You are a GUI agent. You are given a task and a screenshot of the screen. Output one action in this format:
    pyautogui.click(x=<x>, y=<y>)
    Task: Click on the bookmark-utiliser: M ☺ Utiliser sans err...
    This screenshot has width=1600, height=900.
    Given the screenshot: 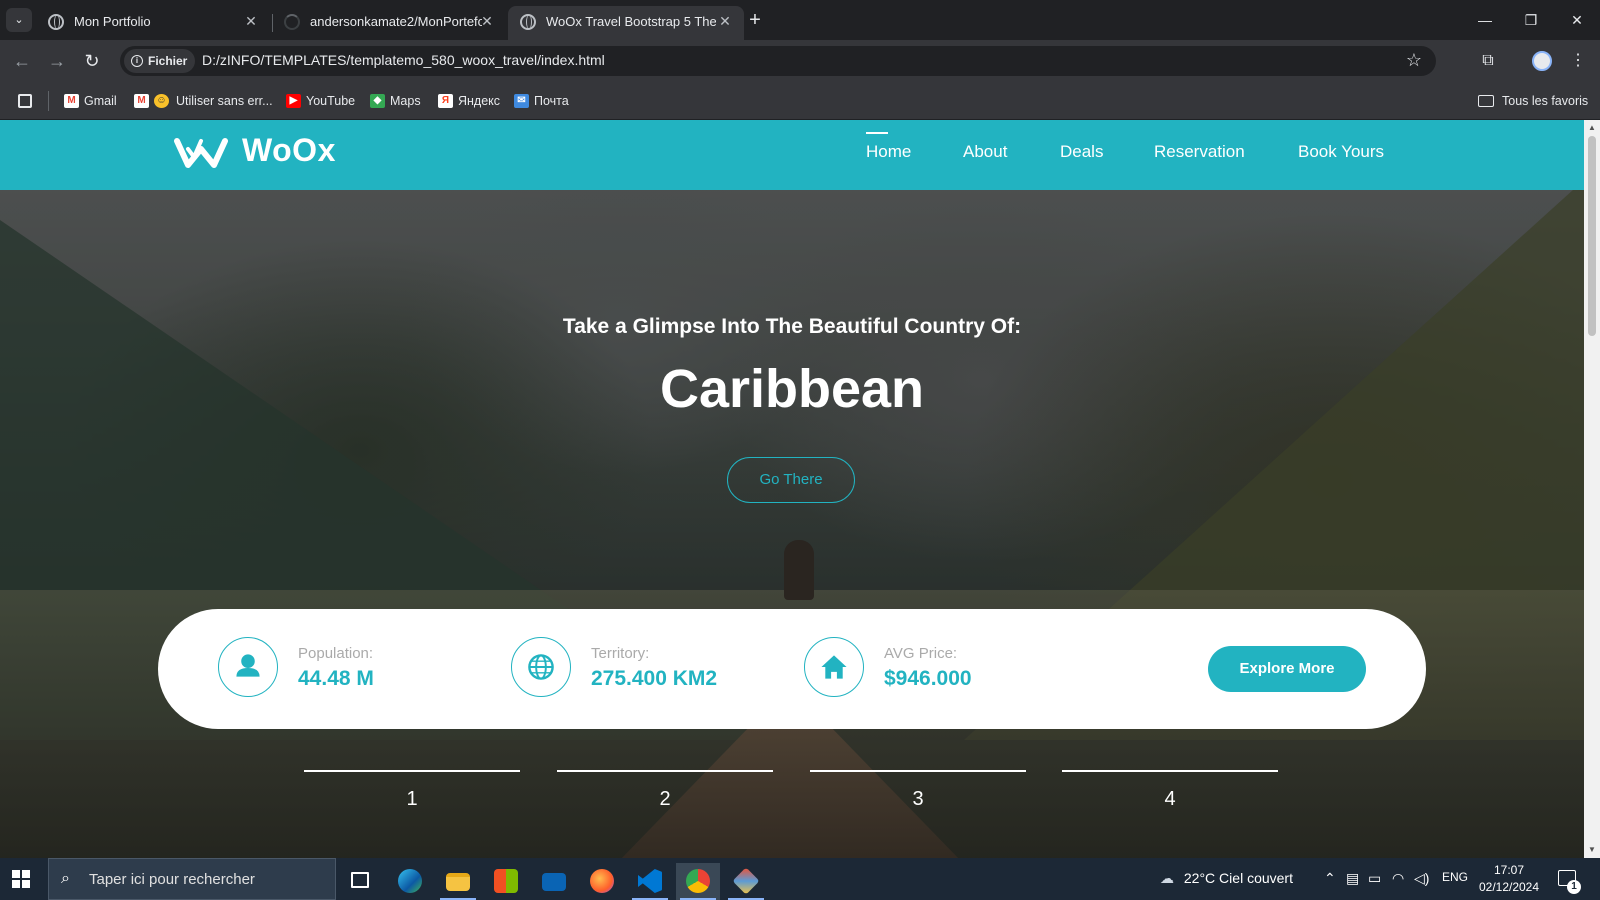 What is the action you would take?
    pyautogui.click(x=203, y=101)
    